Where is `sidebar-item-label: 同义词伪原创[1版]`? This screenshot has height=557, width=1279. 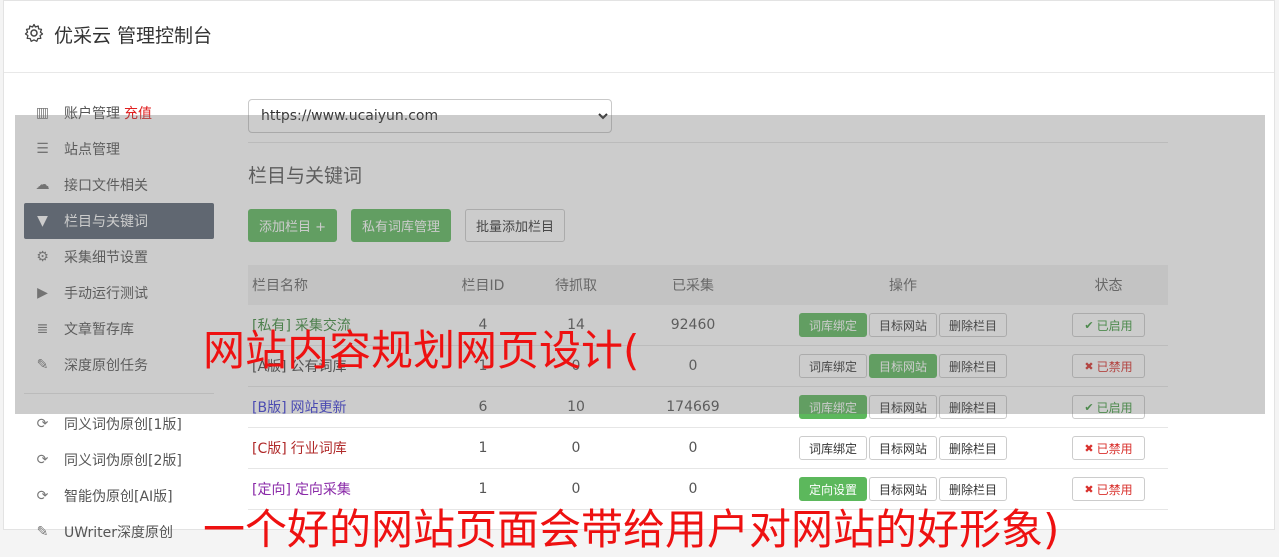 sidebar-item-label: 同义词伪原创[1版] is located at coordinates (123, 425).